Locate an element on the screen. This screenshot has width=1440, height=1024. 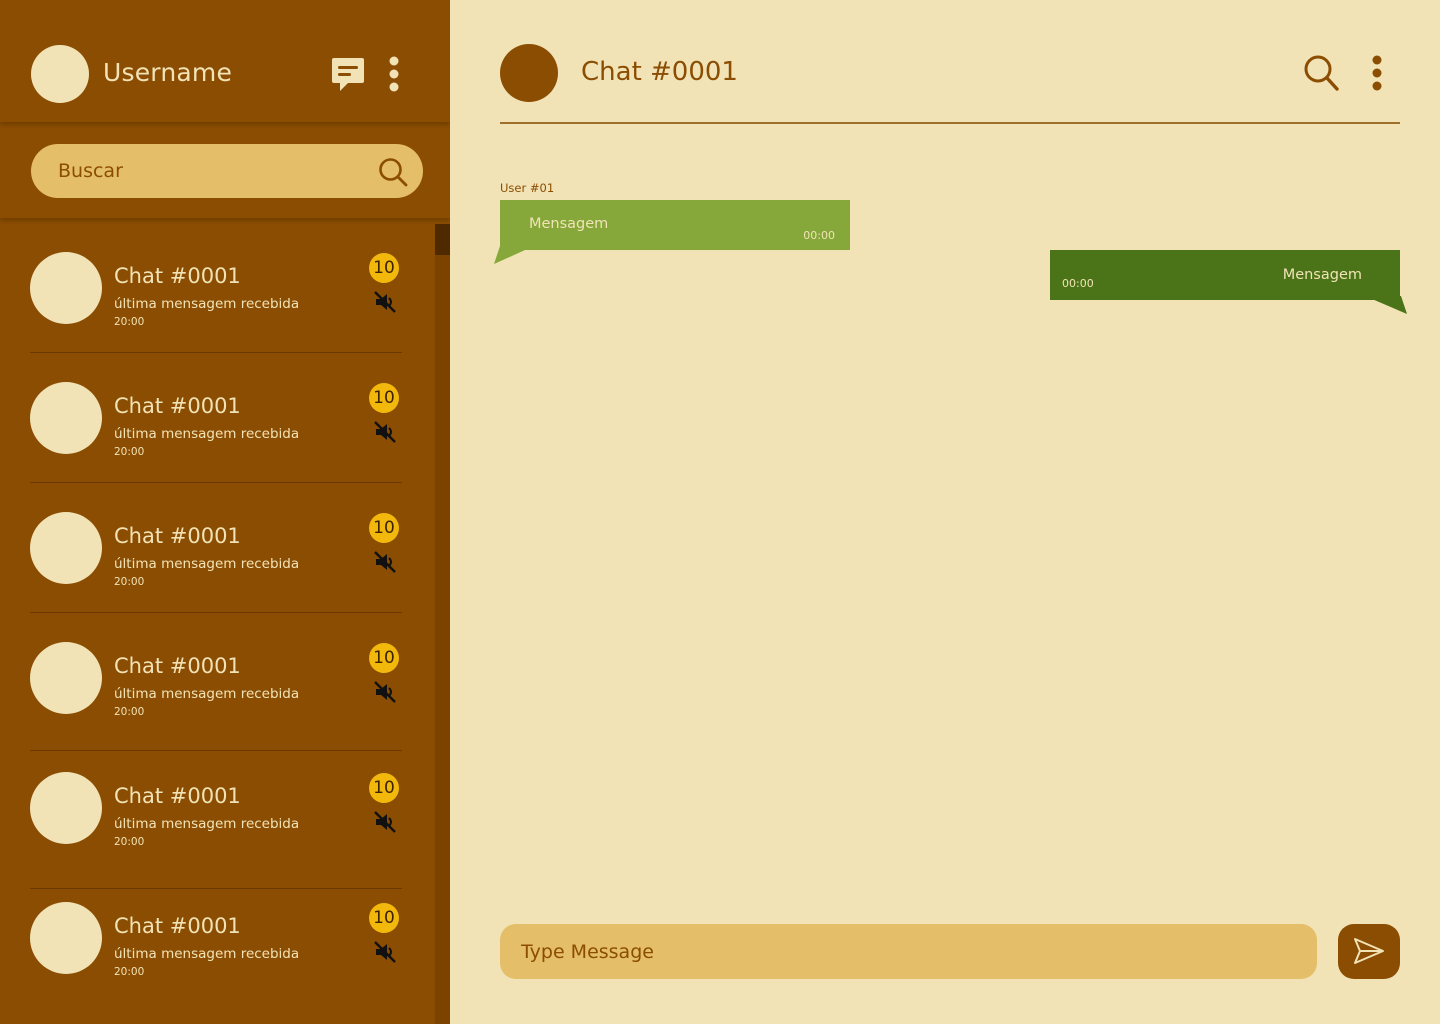
message-sender: User #01 is located at coordinates (527, 188).